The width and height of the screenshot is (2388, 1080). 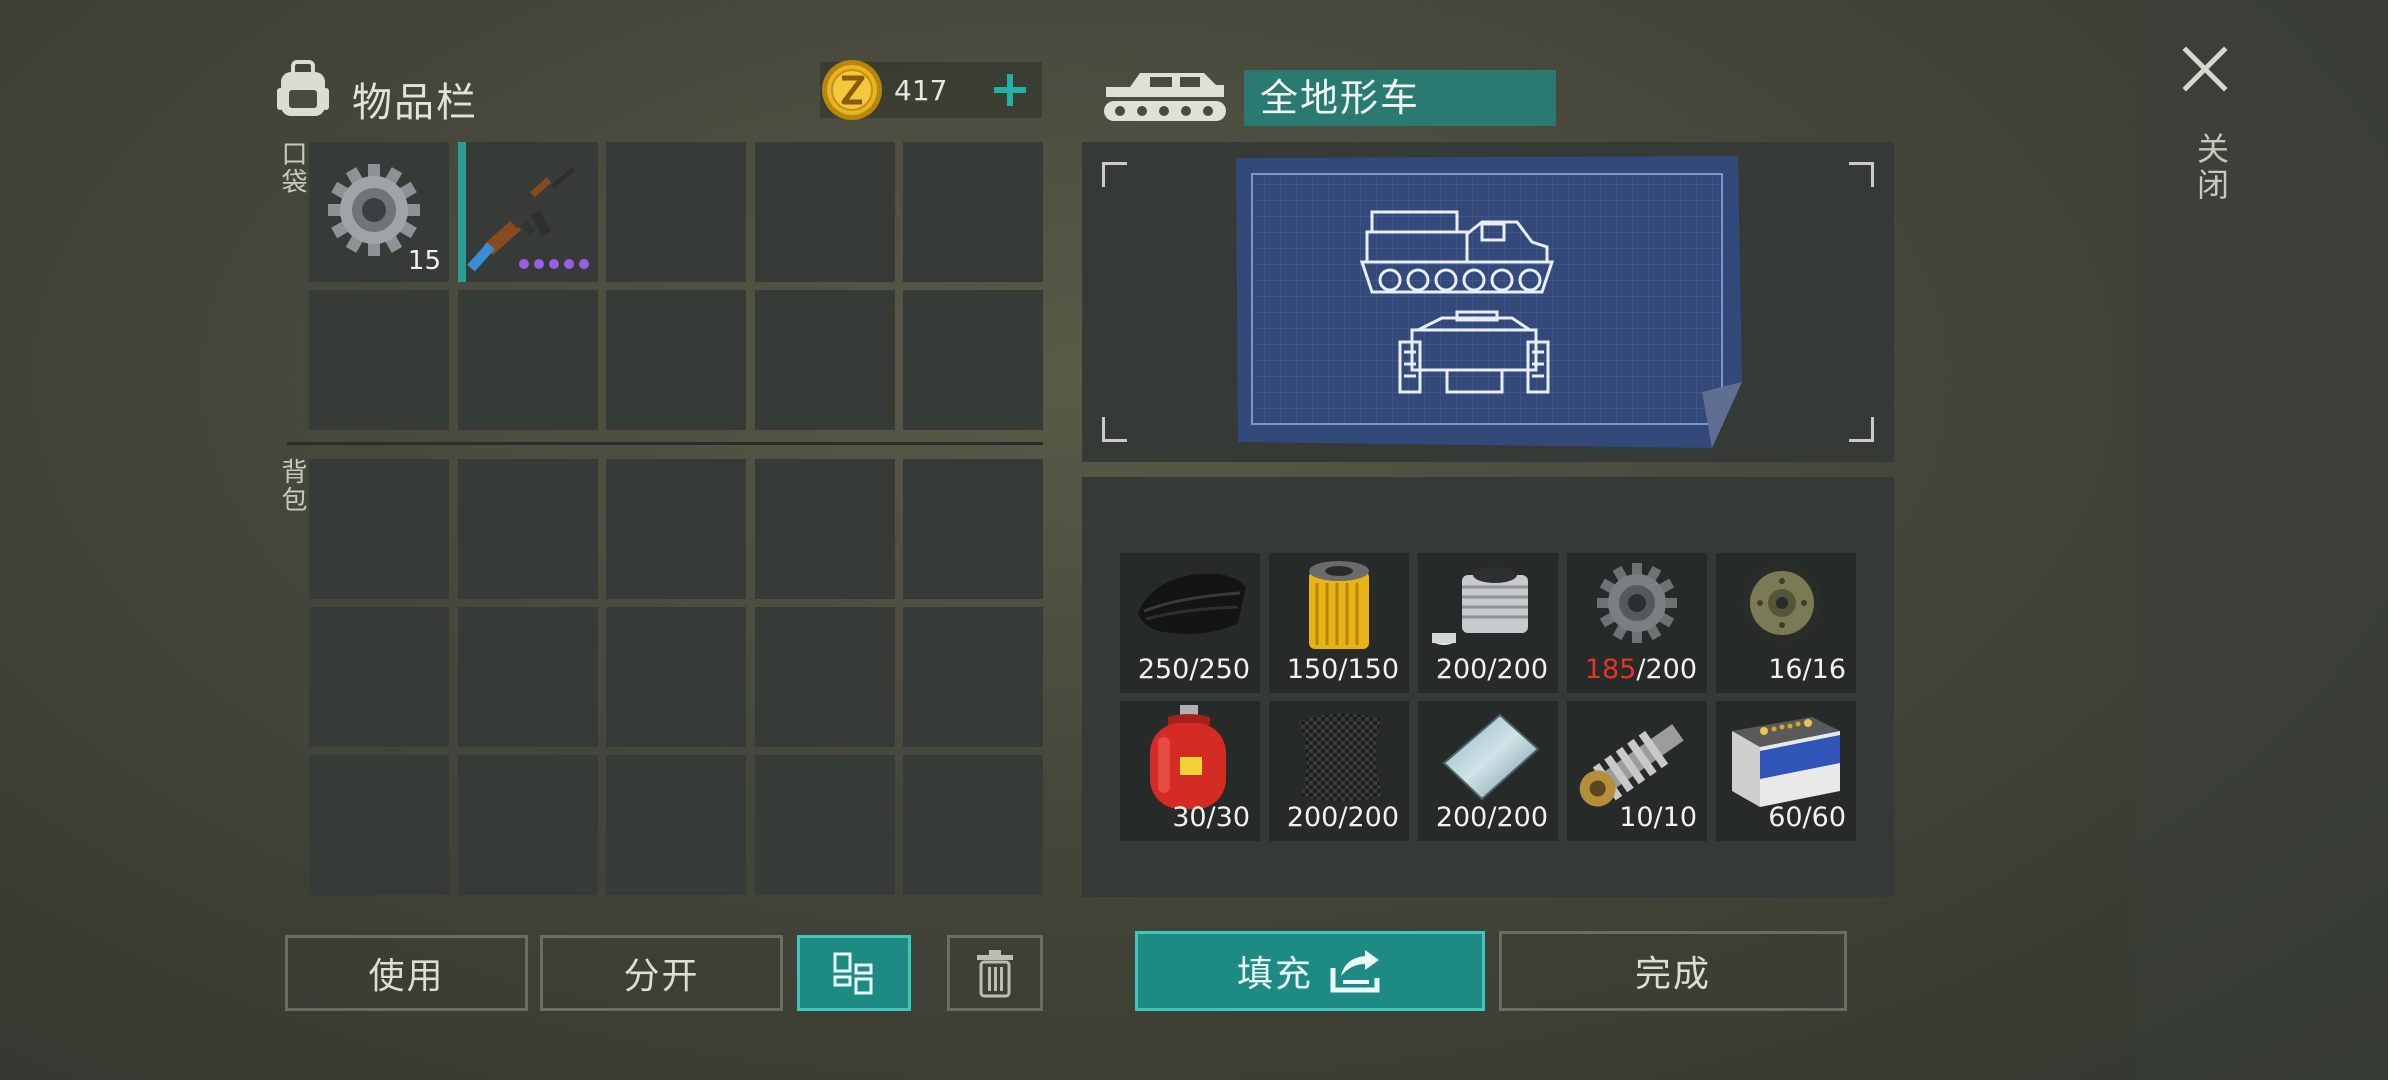 What do you see at coordinates (1165, 97) in the screenshot?
I see `atv-icon` at bounding box center [1165, 97].